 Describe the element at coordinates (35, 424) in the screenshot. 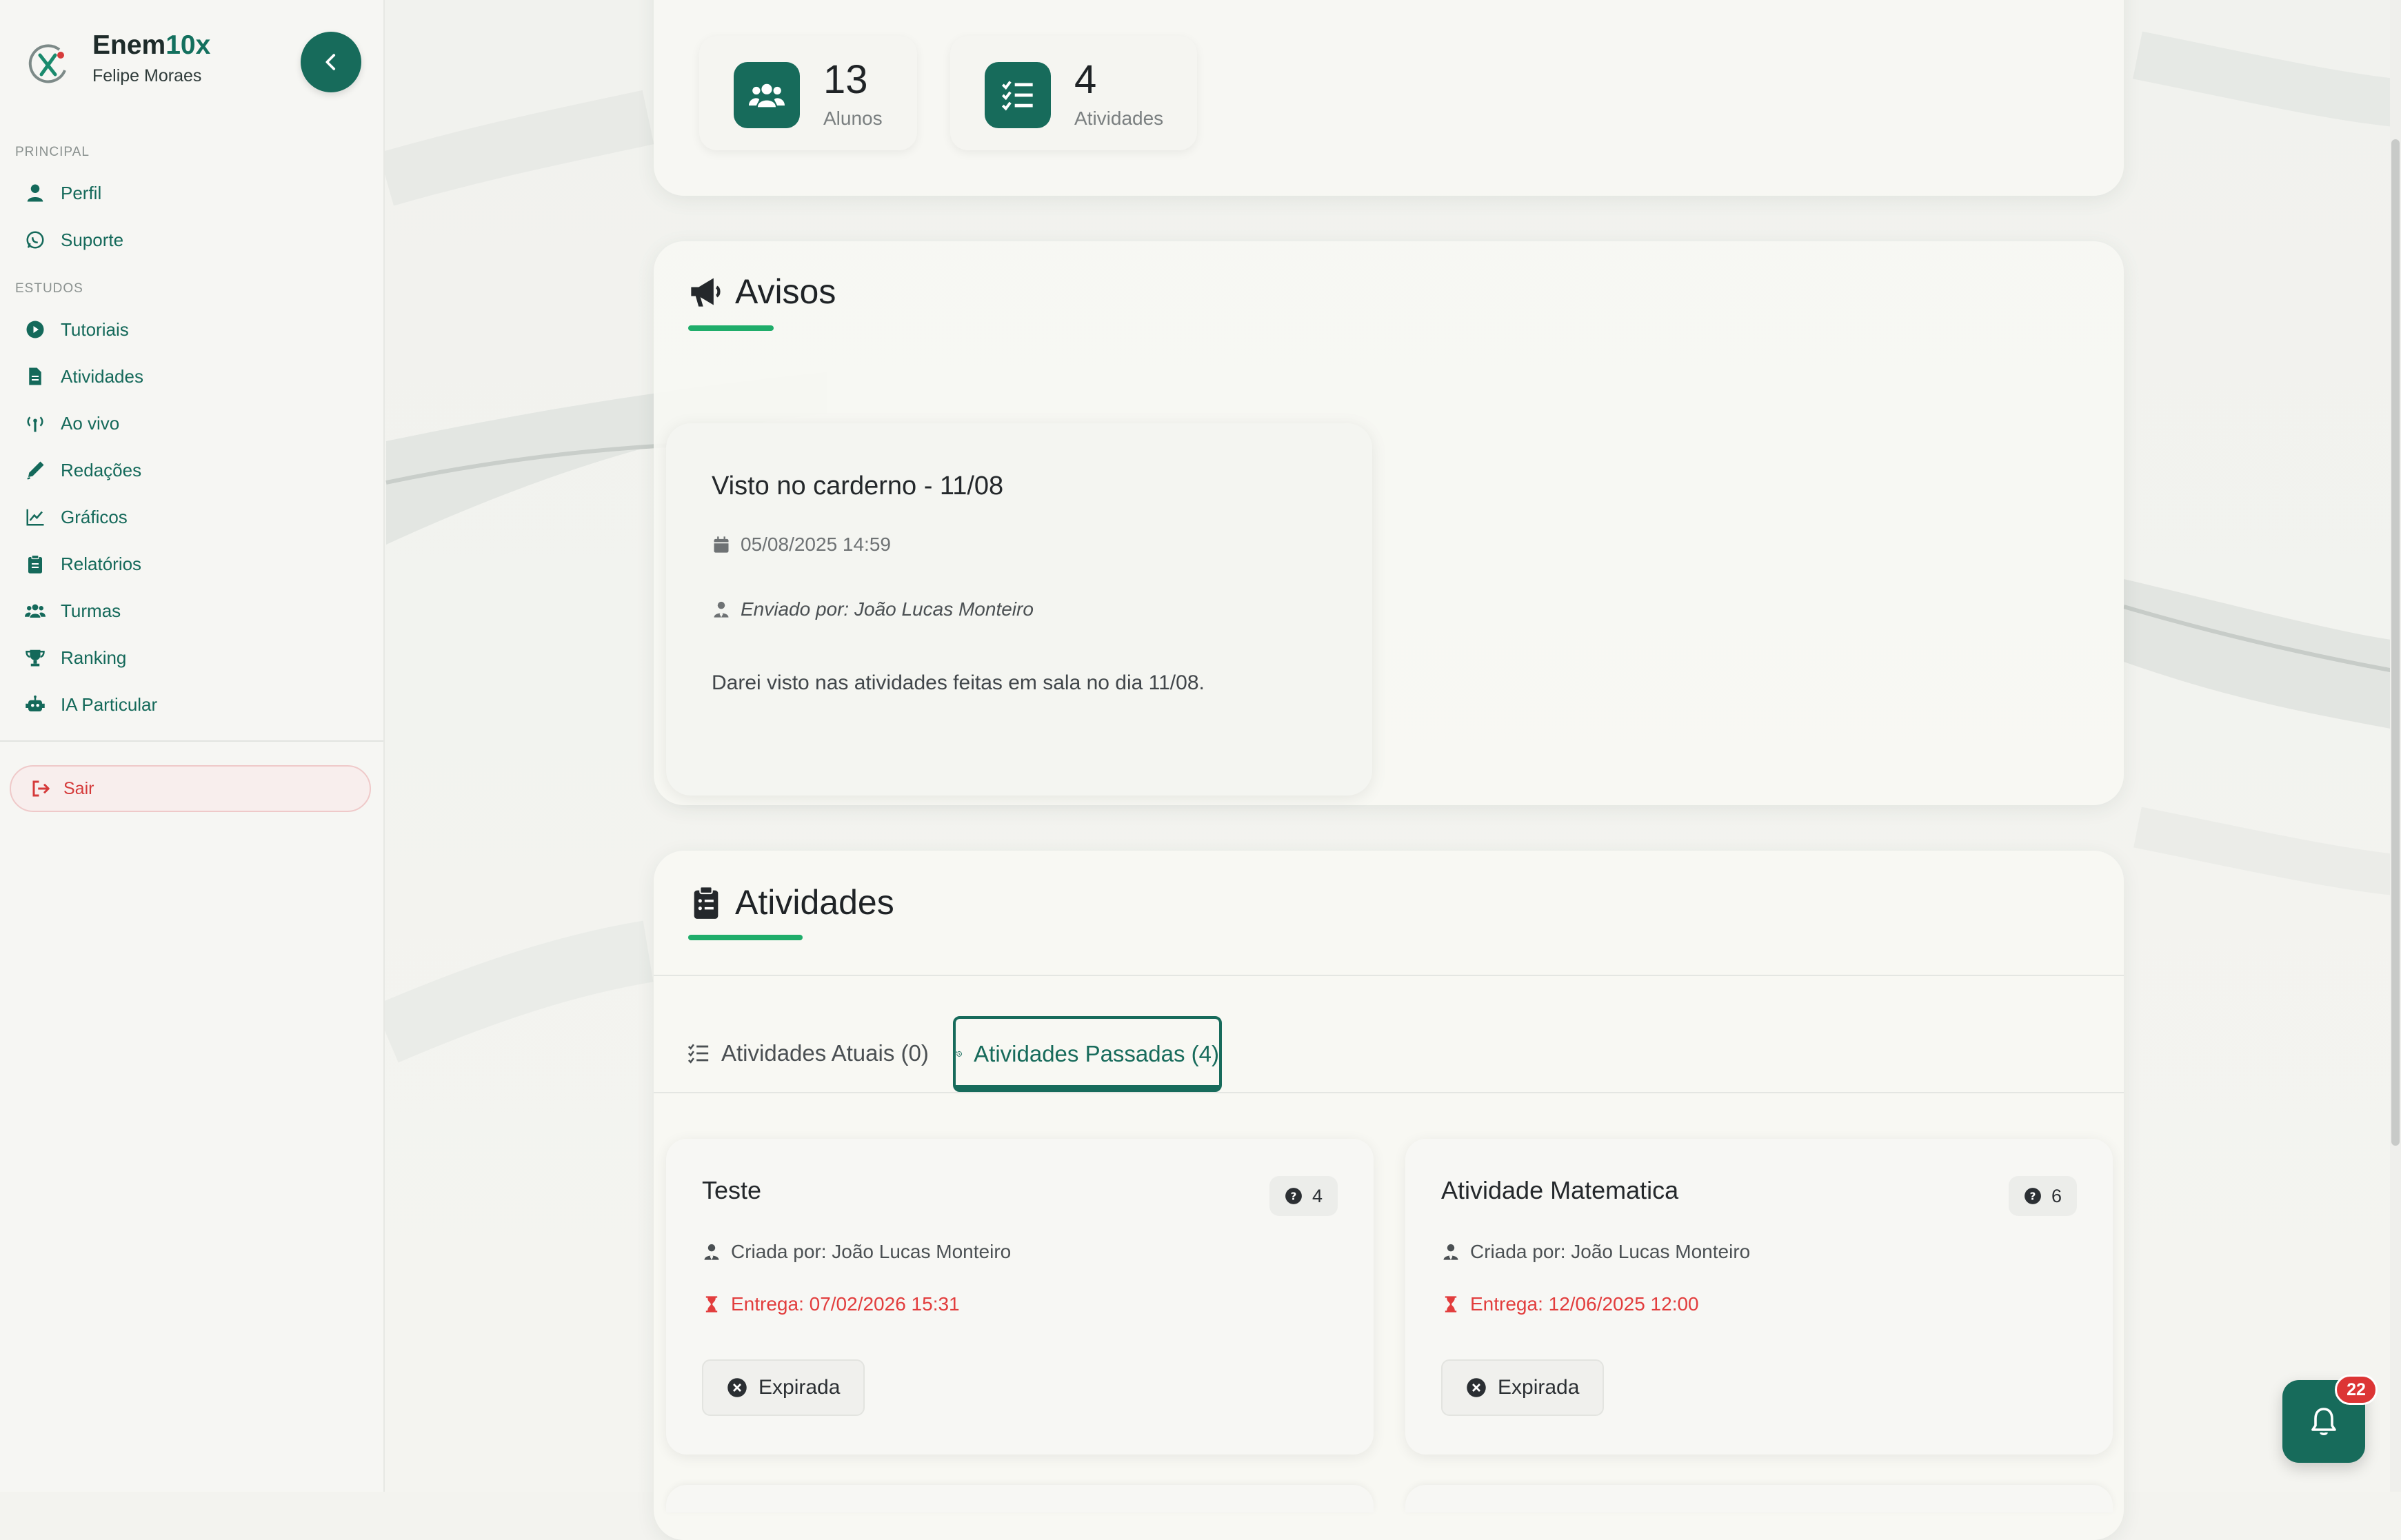

I see `broadcast-icon` at that location.